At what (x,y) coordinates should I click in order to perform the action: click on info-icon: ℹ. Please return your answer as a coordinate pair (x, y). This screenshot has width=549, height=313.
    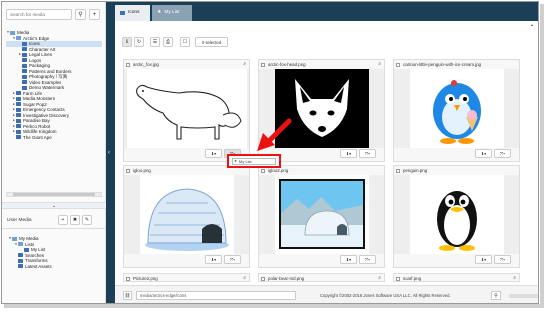
    Looking at the image, I should click on (127, 42).